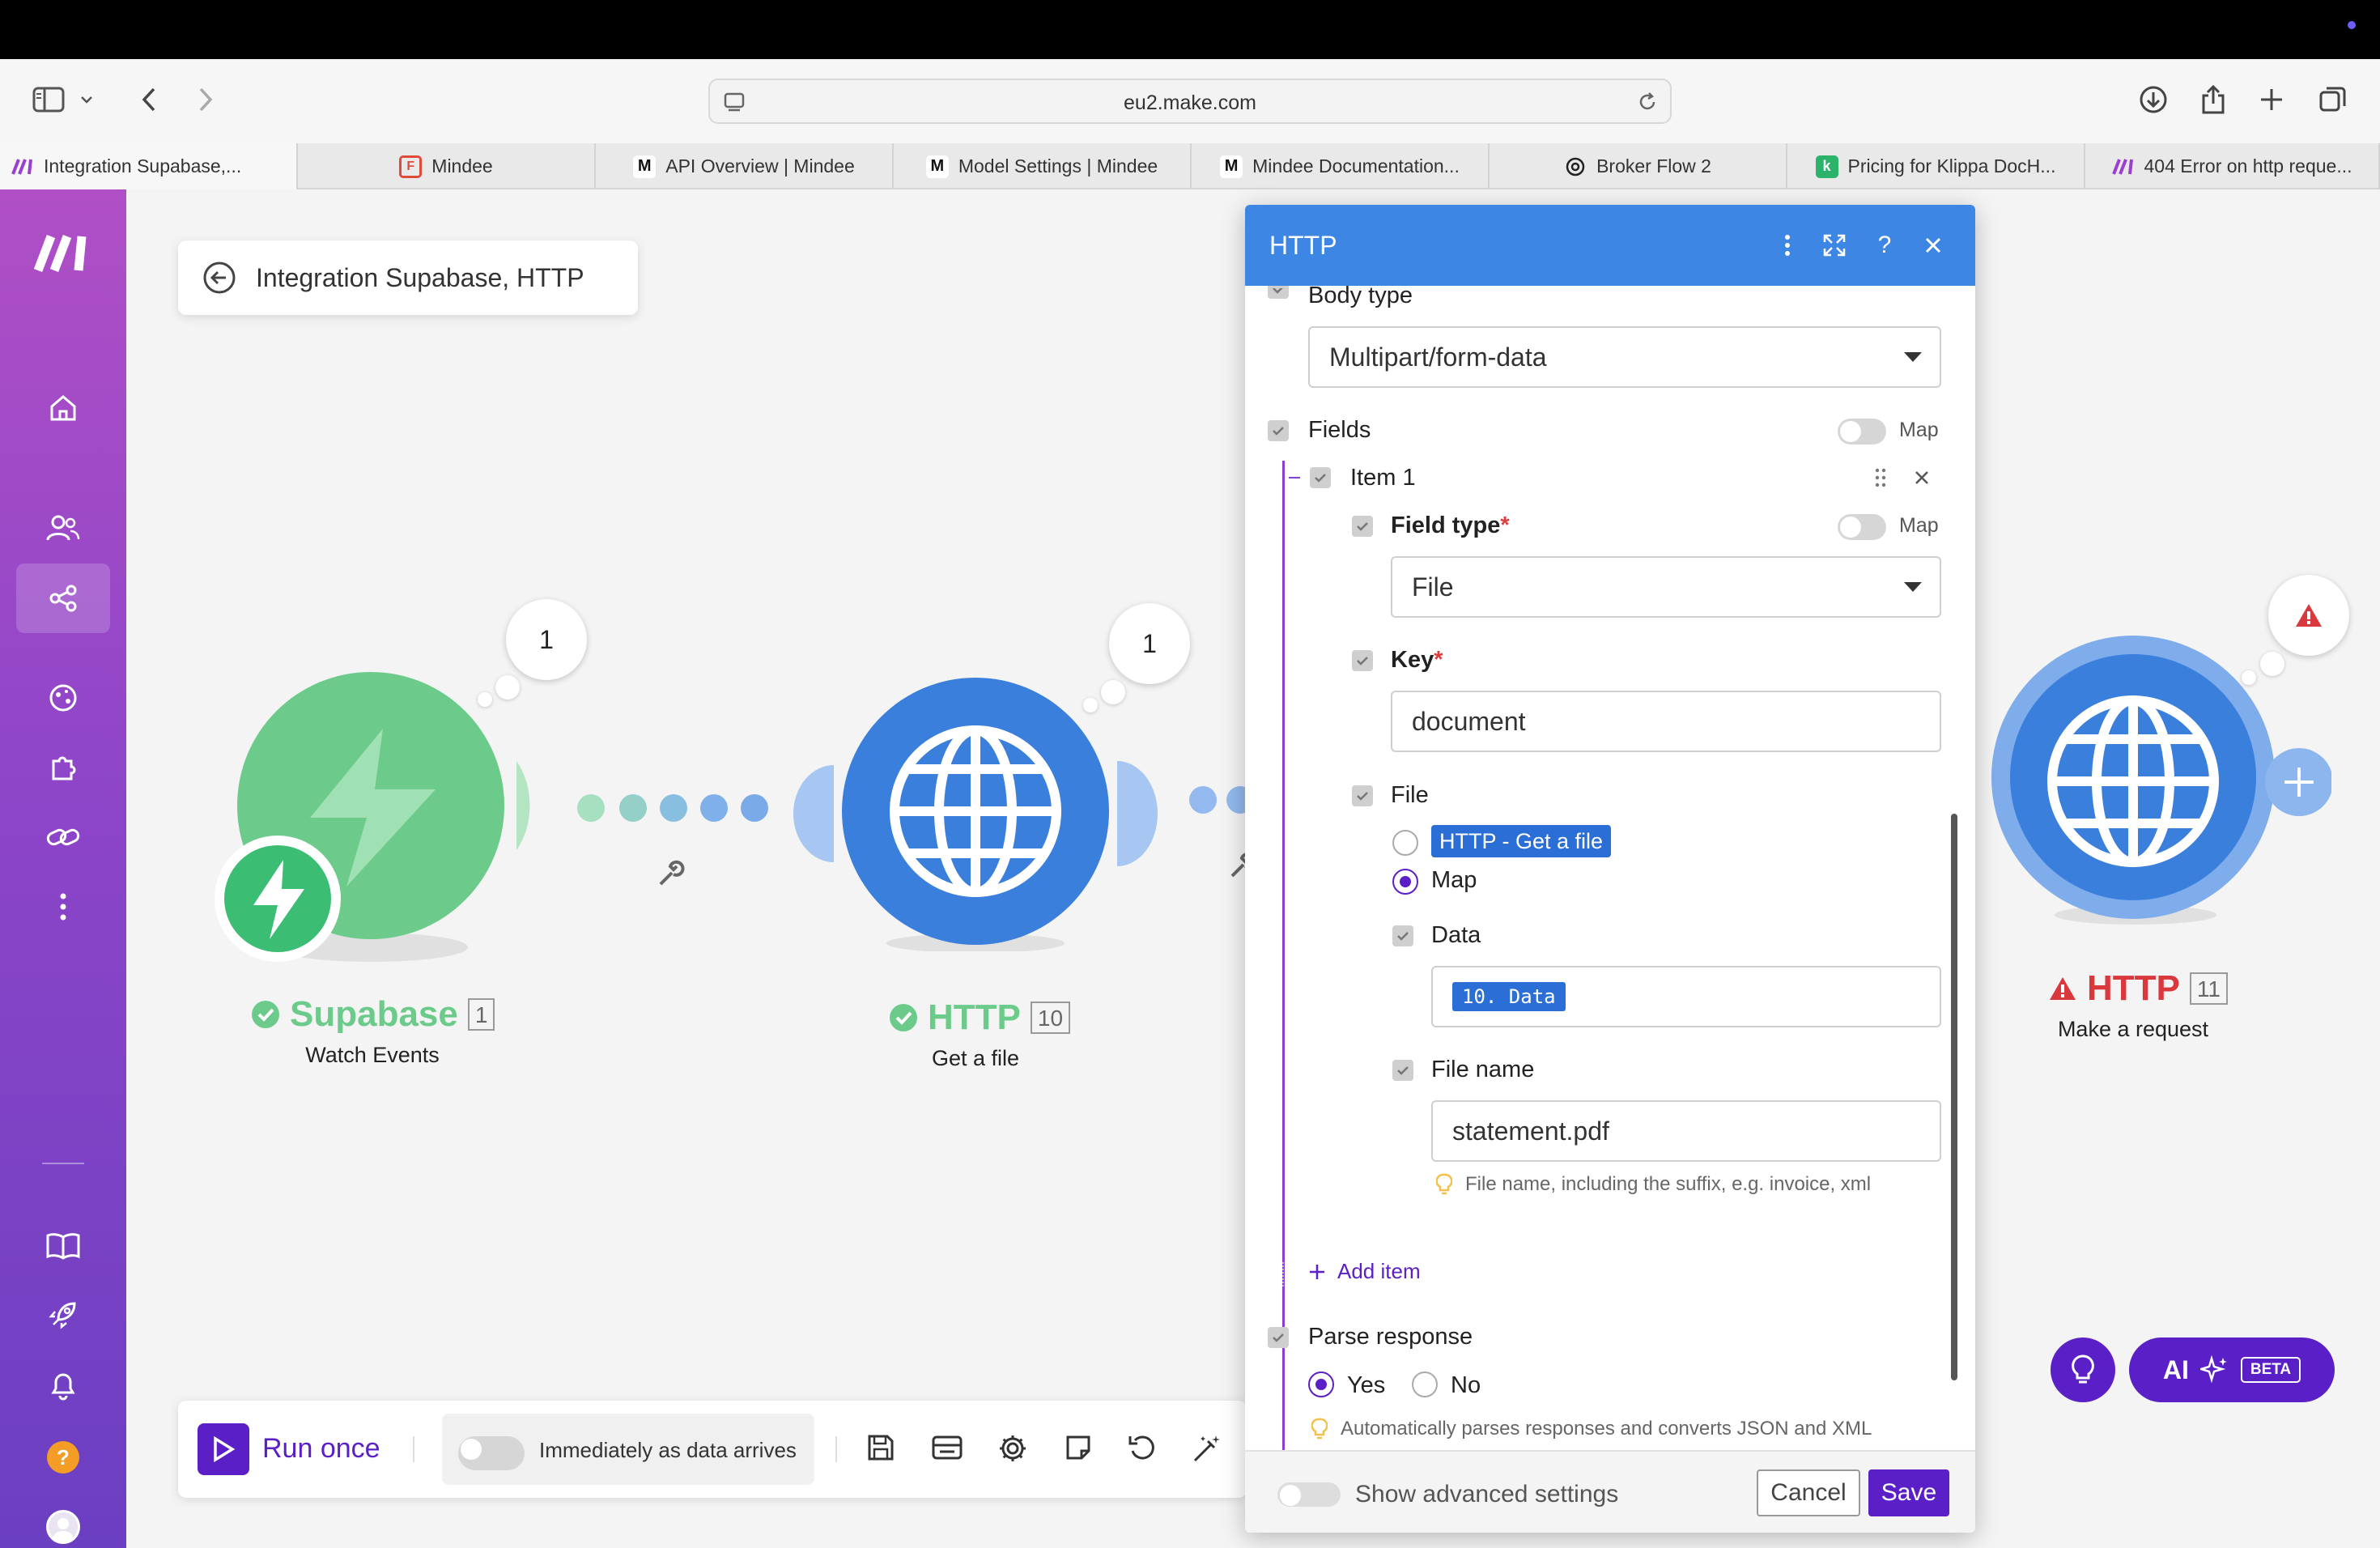  I want to click on field-type-checkbox, so click(1363, 526).